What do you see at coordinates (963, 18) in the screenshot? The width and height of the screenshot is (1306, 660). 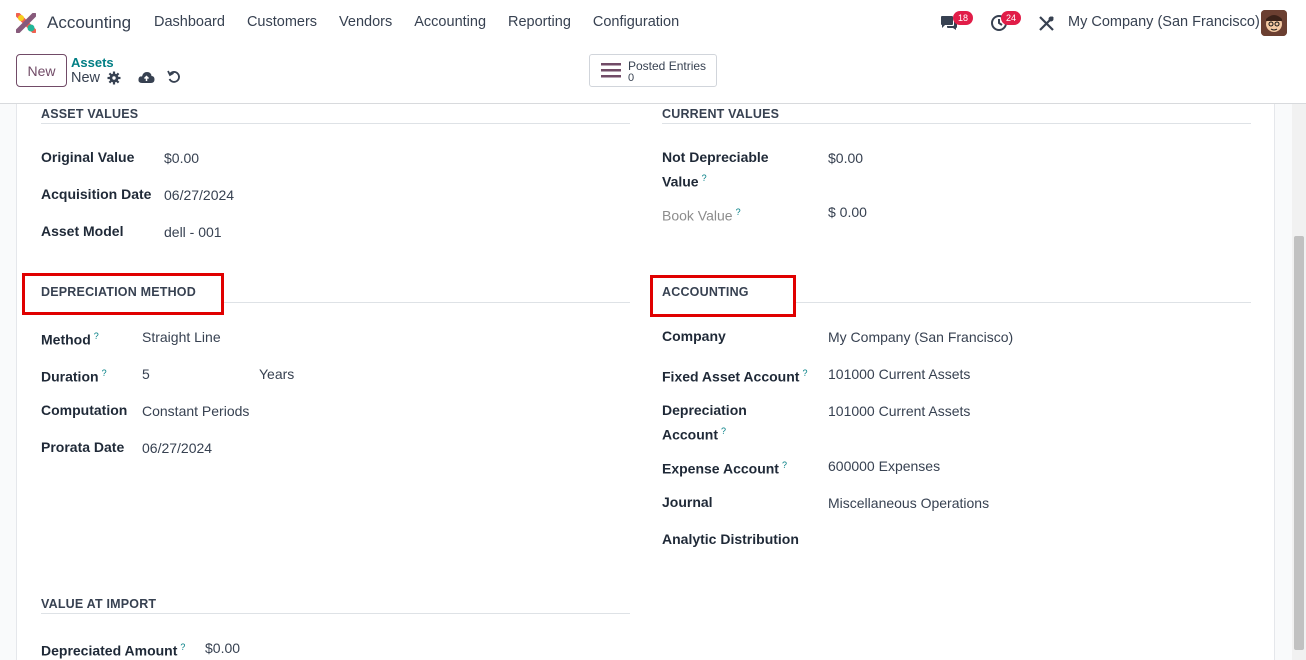 I see `messages-badge: 18` at bounding box center [963, 18].